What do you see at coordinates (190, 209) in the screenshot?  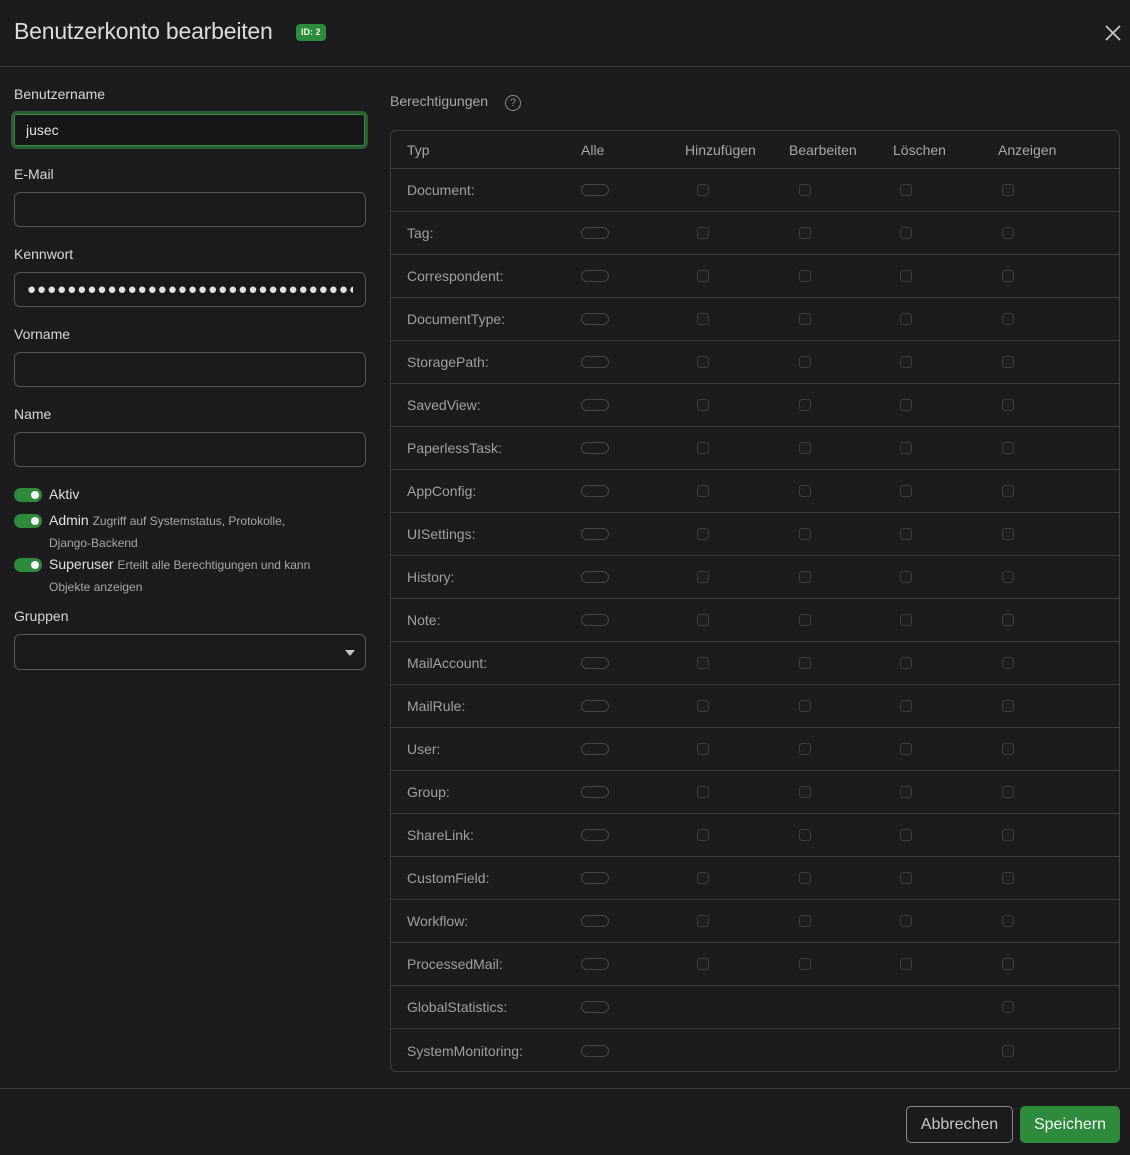 I see `email-input` at bounding box center [190, 209].